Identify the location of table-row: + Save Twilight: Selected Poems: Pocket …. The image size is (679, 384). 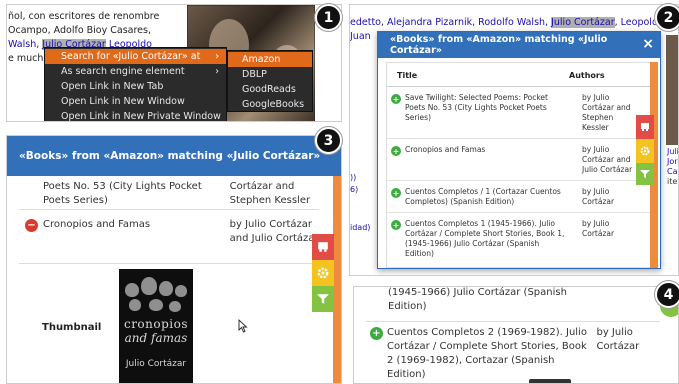
(520, 113).